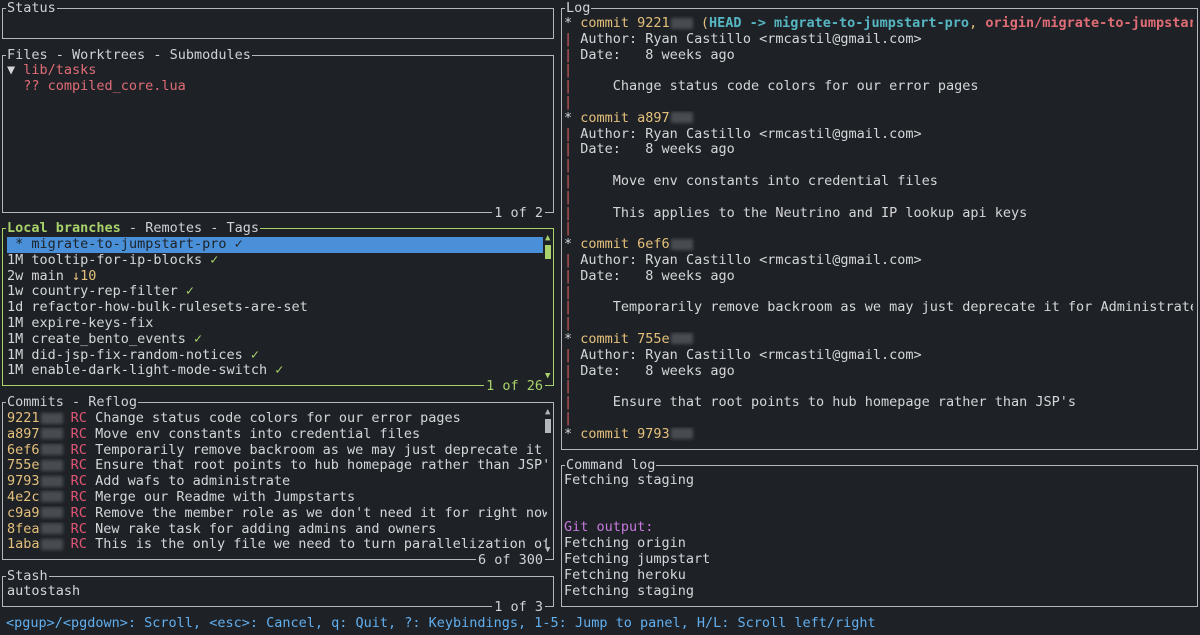 The width and height of the screenshot is (1200, 635). Describe the element at coordinates (275, 356) in the screenshot. I see `branch-row: 1M did-jsp-fix-random-notices ✓` at that location.